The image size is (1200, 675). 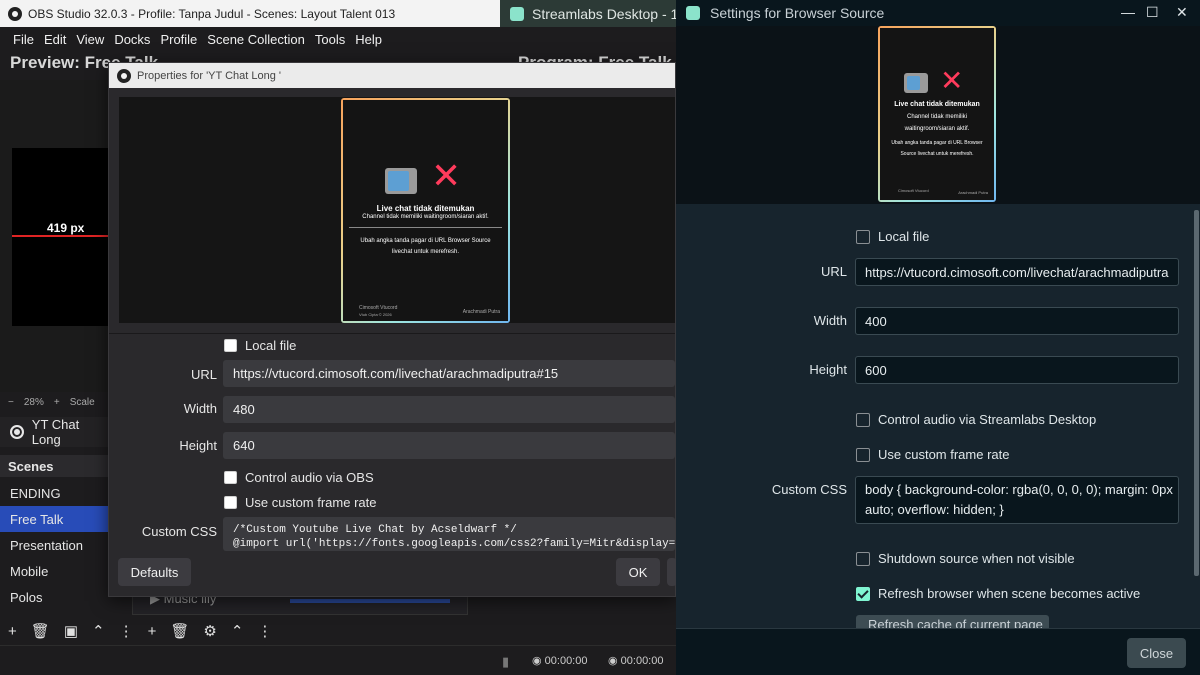 What do you see at coordinates (638, 572) in the screenshot?
I see `ok-button: OK` at bounding box center [638, 572].